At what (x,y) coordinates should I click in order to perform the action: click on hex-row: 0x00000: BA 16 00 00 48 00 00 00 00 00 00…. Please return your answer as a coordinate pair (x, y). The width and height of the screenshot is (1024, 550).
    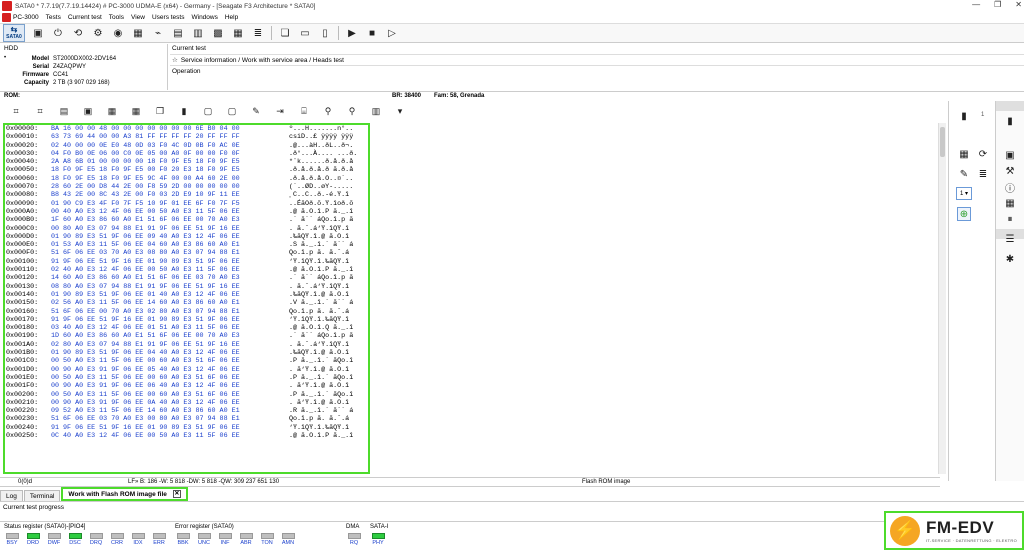
    Looking at the image, I should click on (186, 129).